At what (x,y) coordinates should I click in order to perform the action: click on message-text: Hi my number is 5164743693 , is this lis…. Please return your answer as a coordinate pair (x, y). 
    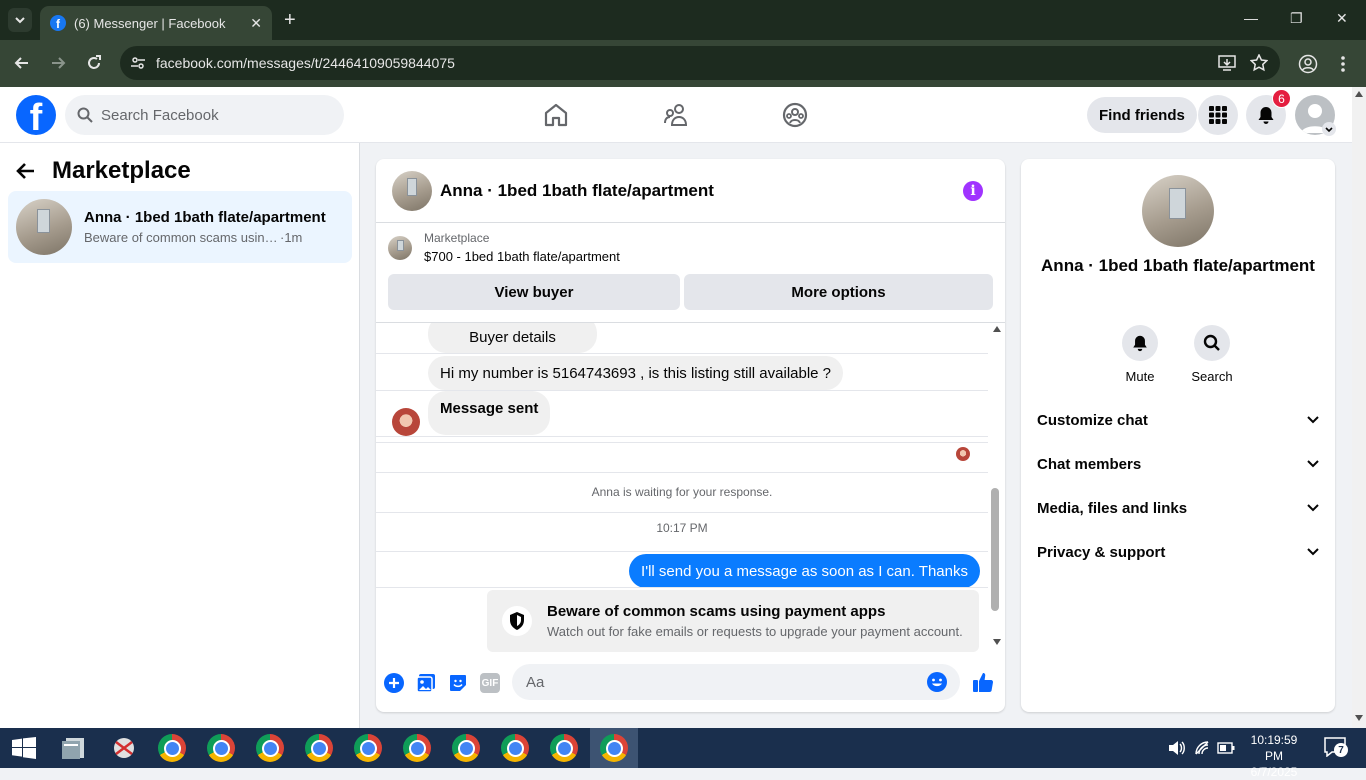
    Looking at the image, I should click on (636, 373).